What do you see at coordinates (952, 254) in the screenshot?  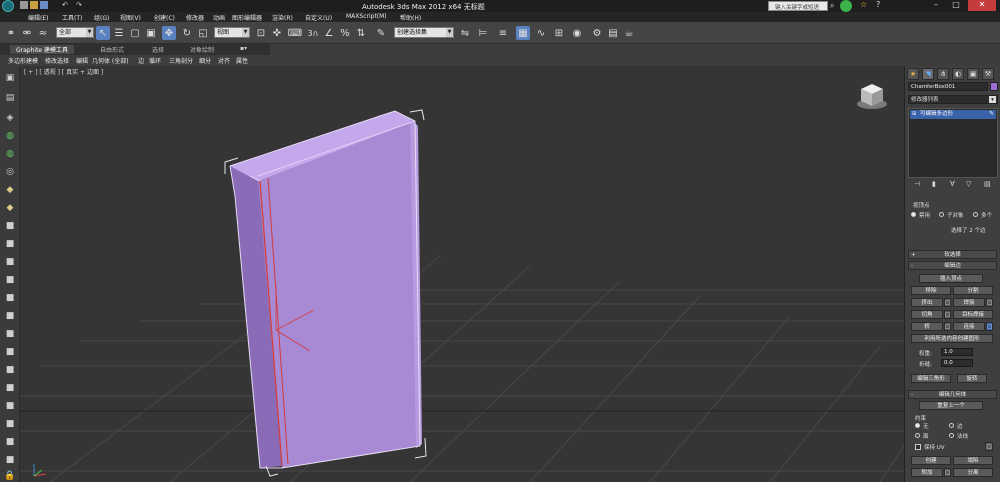 I see `soft-selection-rollout: + 软选择` at bounding box center [952, 254].